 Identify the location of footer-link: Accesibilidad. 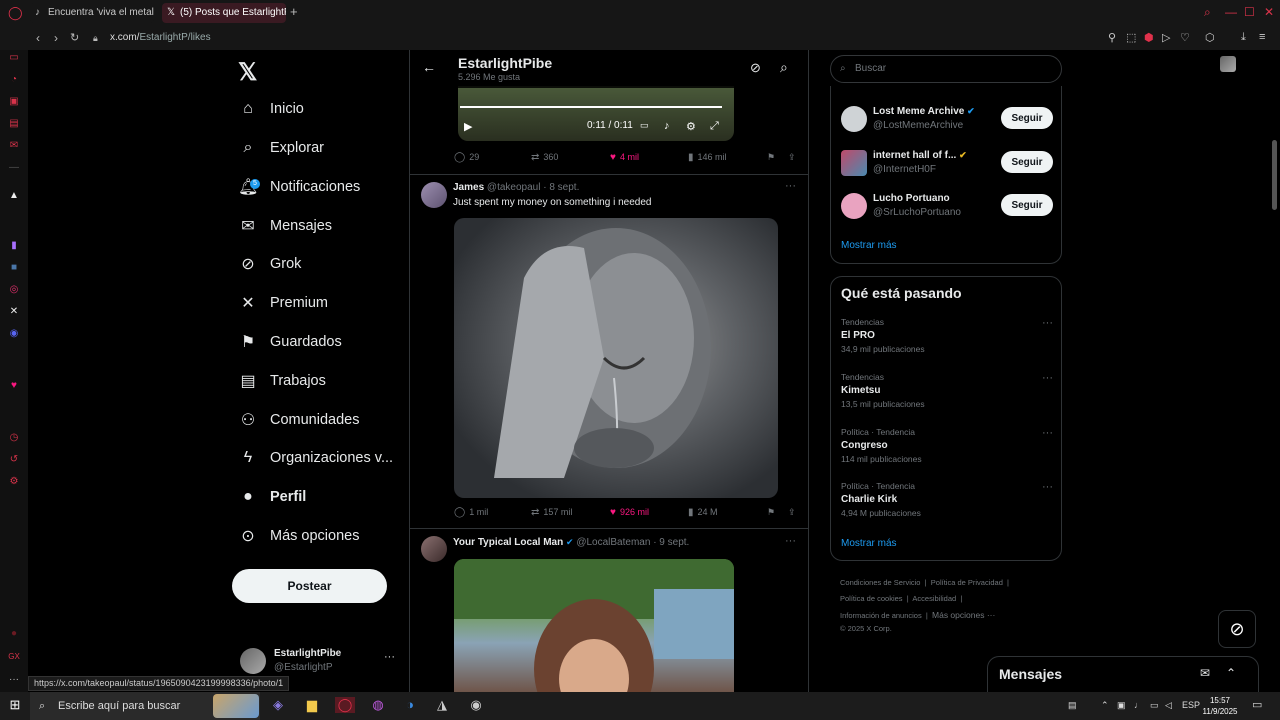
(934, 598).